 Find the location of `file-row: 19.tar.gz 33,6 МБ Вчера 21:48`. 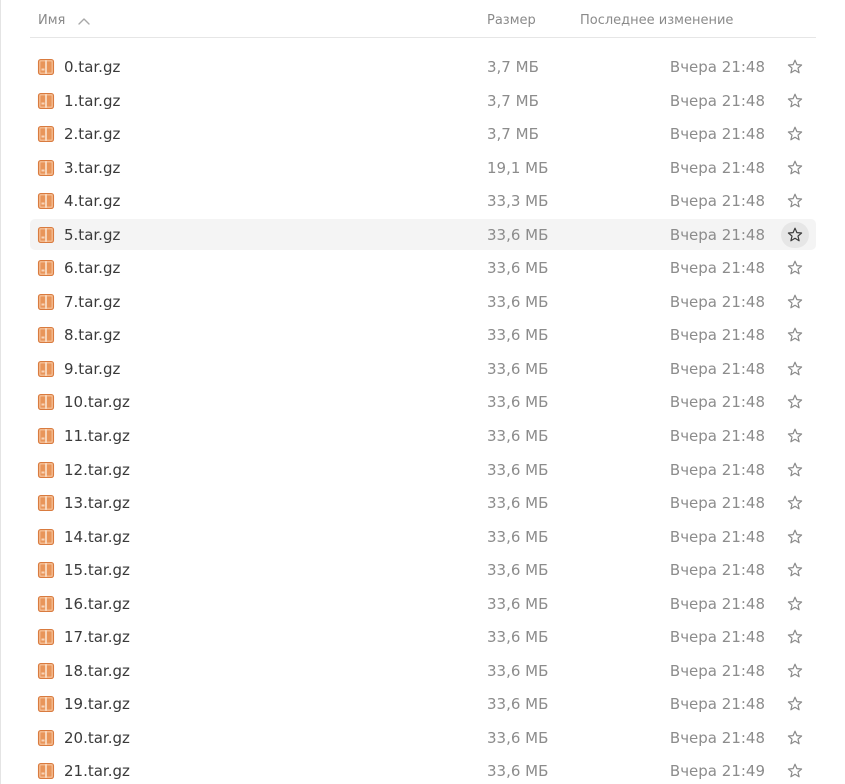

file-row: 19.tar.gz 33,6 МБ Вчера 21:48 is located at coordinates (422, 705).